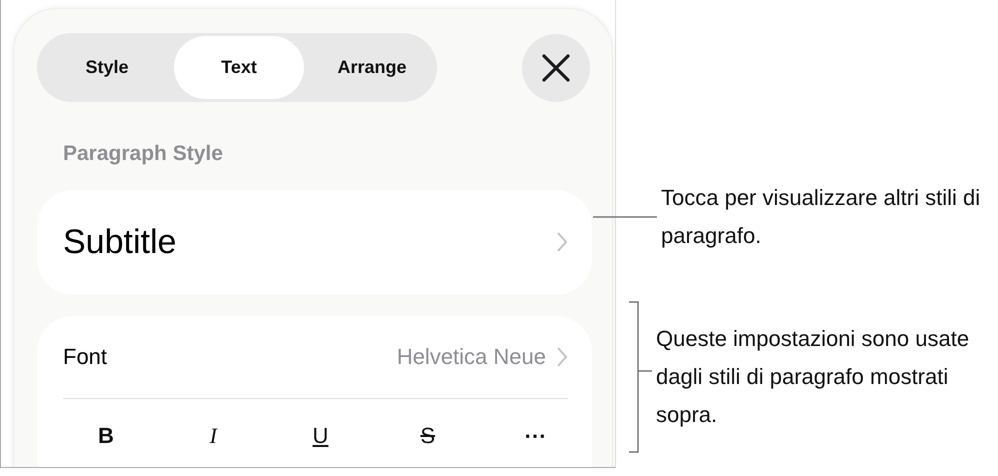  What do you see at coordinates (625, 217) in the screenshot?
I see `leader-line` at bounding box center [625, 217].